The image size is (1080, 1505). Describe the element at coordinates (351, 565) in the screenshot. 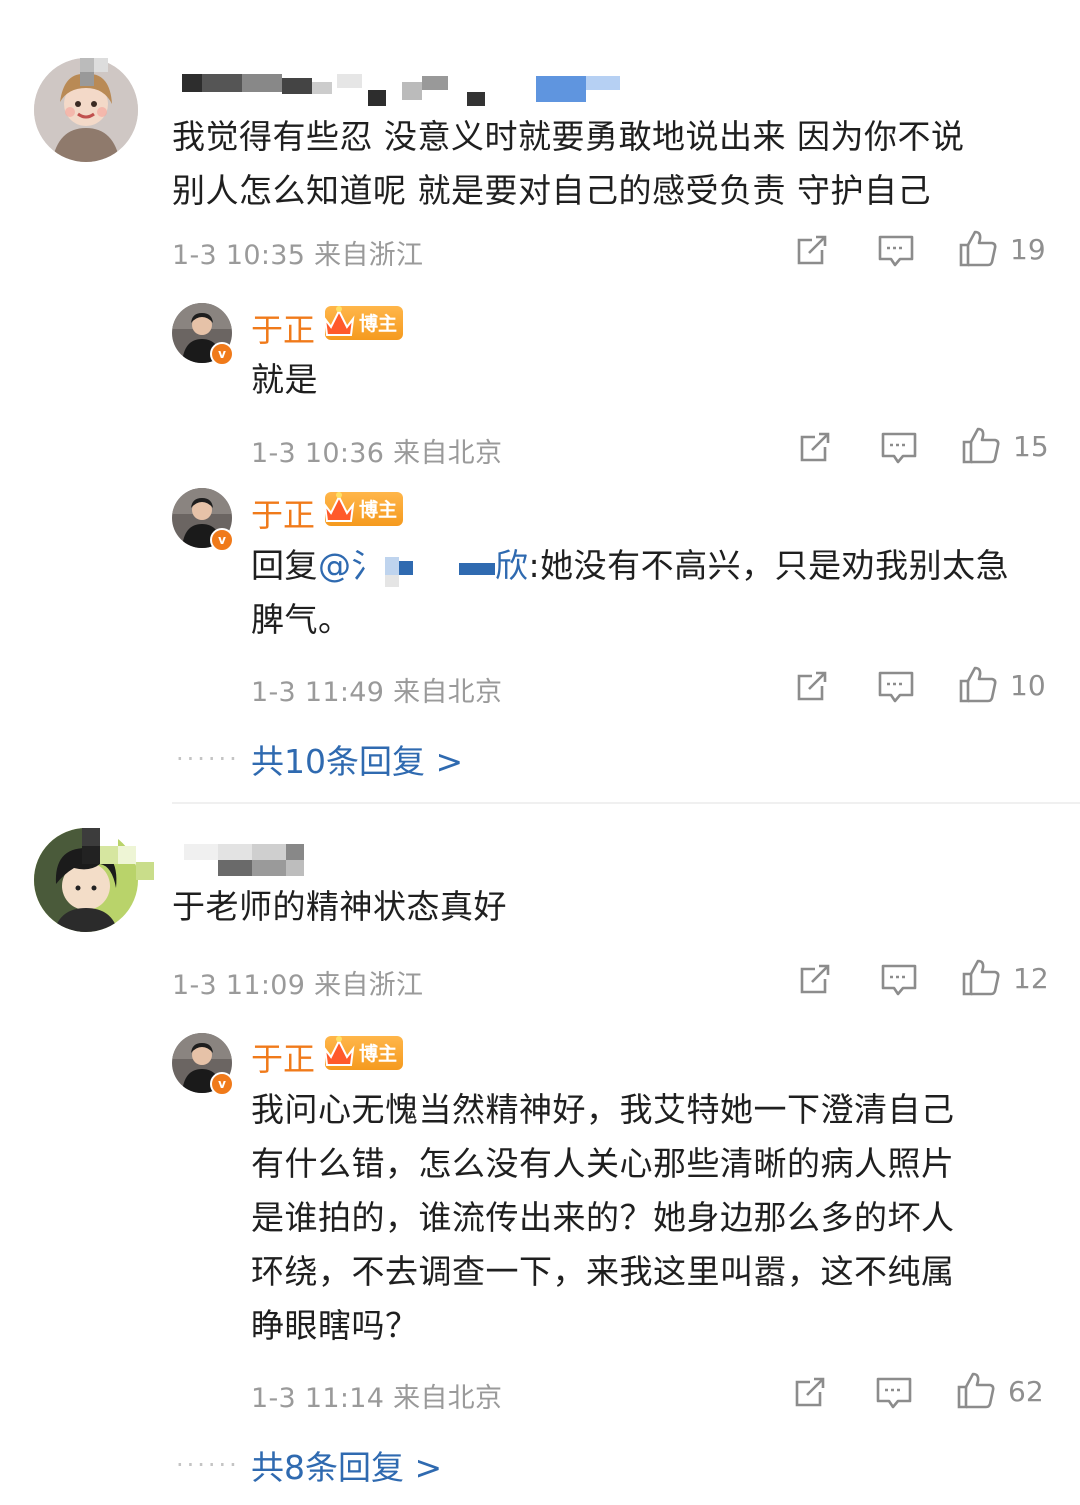

I see `mention-link: @氵` at that location.